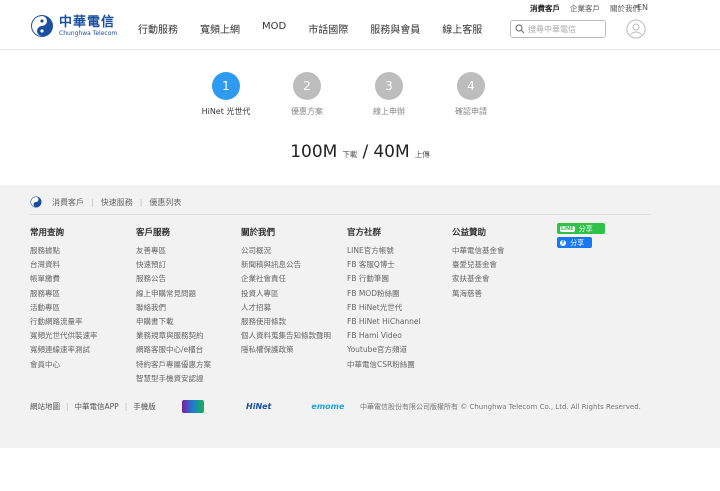 This screenshot has height=491, width=720. What do you see at coordinates (173, 251) in the screenshot?
I see `footer-link: 友善專區` at bounding box center [173, 251].